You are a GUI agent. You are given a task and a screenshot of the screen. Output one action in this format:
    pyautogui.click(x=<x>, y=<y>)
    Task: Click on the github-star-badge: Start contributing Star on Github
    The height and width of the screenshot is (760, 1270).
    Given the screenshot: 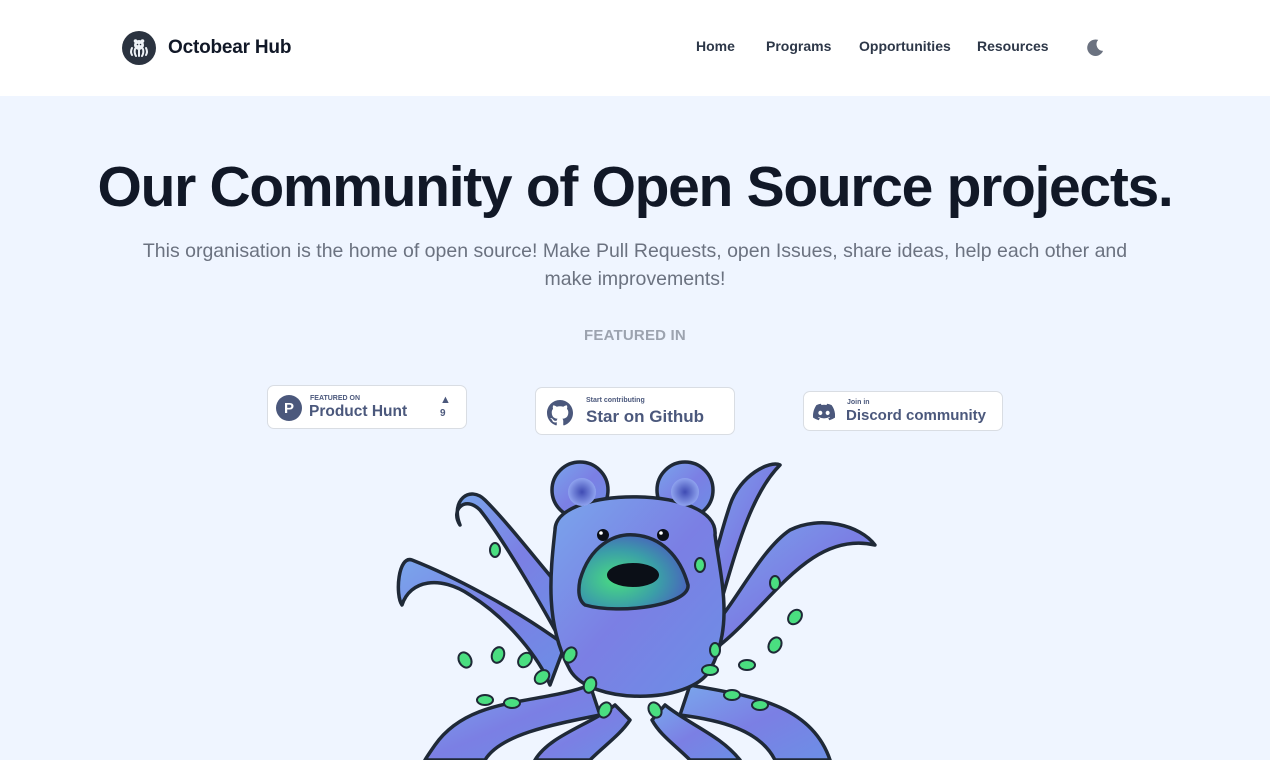 What is the action you would take?
    pyautogui.click(x=635, y=411)
    